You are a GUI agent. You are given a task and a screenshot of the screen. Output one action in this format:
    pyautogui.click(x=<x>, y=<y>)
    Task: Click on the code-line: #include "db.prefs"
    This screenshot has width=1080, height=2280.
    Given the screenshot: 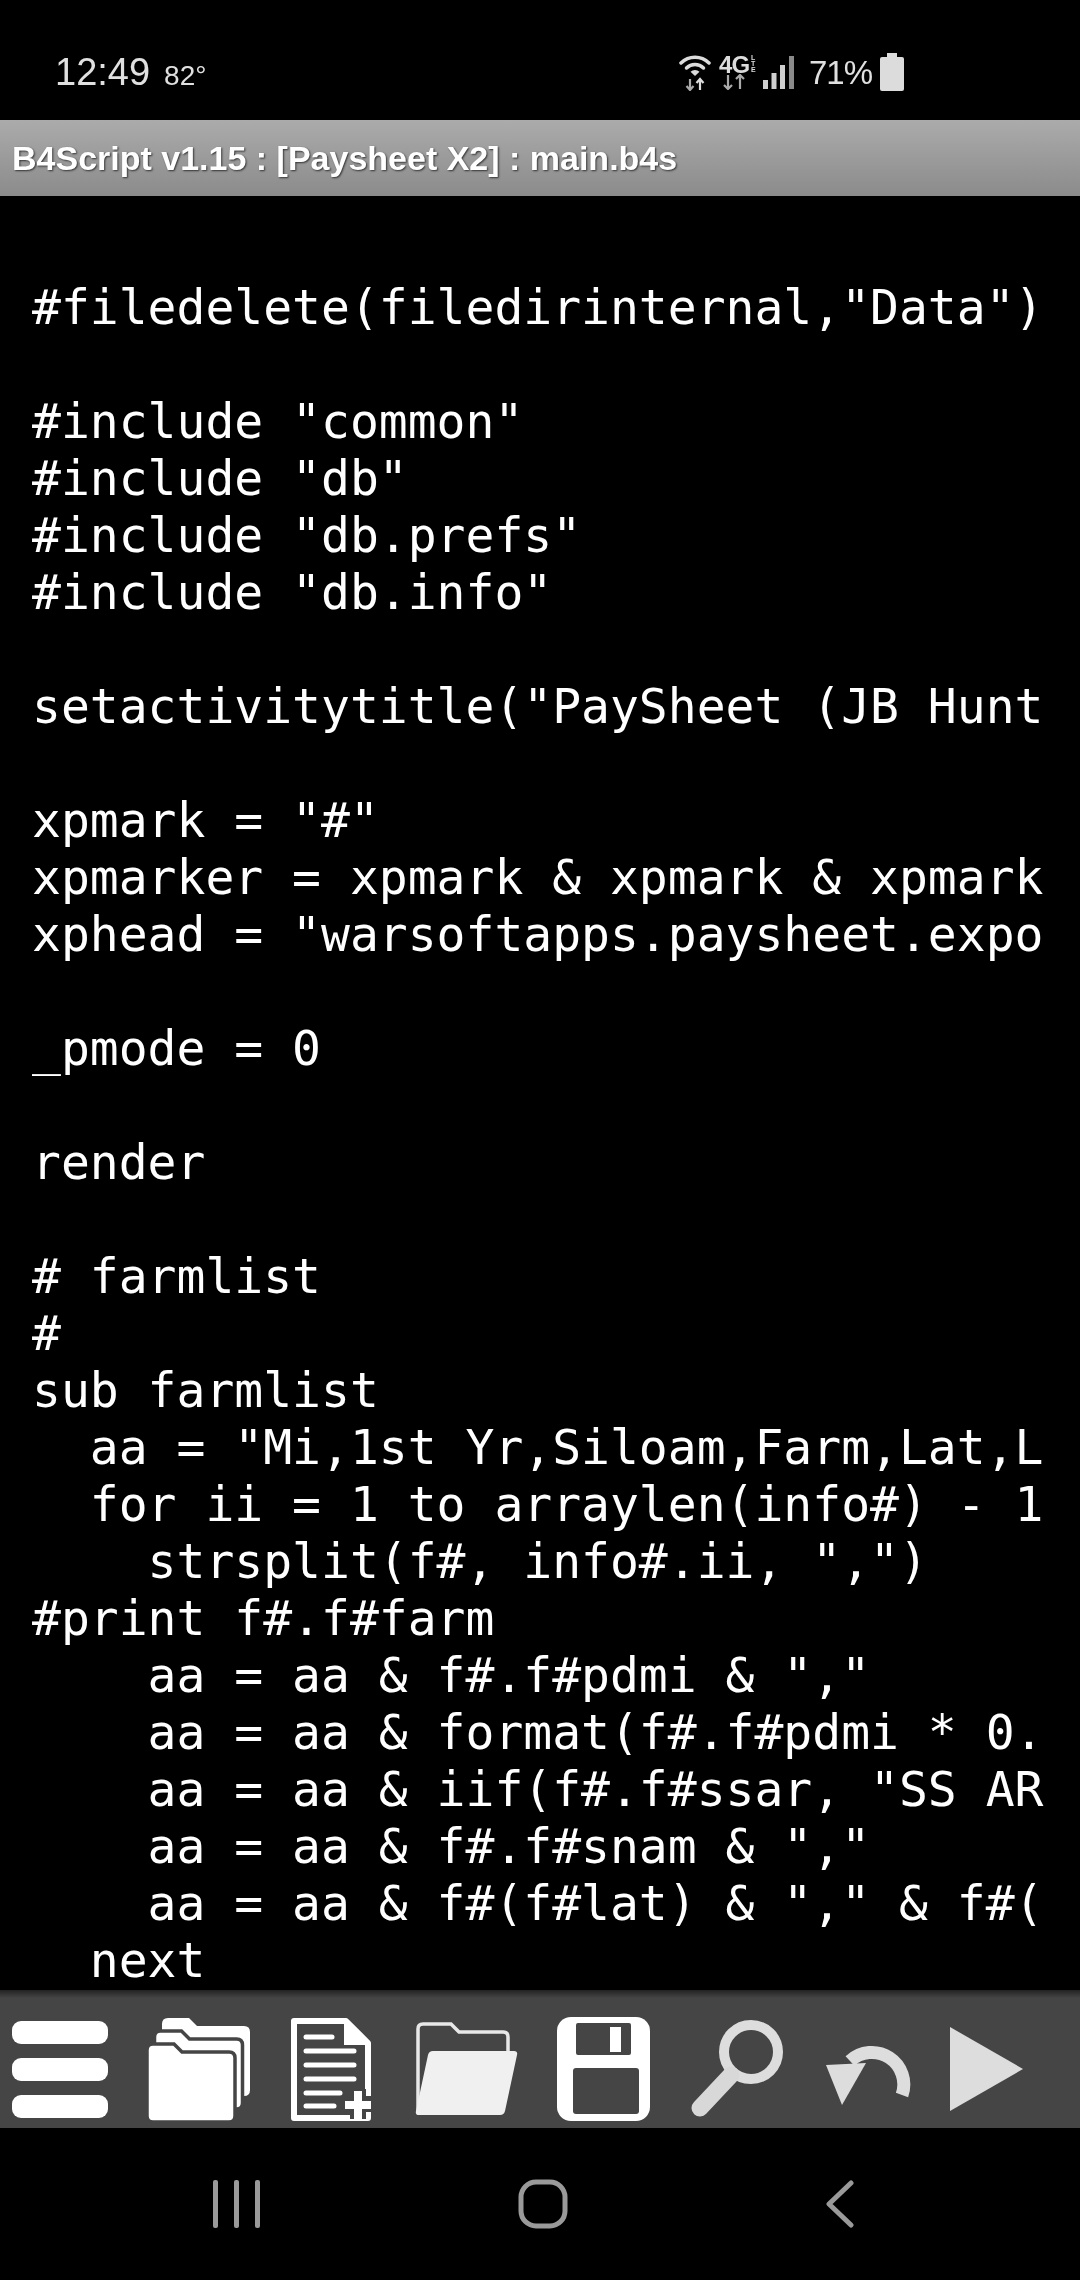 What is the action you would take?
    pyautogui.click(x=307, y=535)
    